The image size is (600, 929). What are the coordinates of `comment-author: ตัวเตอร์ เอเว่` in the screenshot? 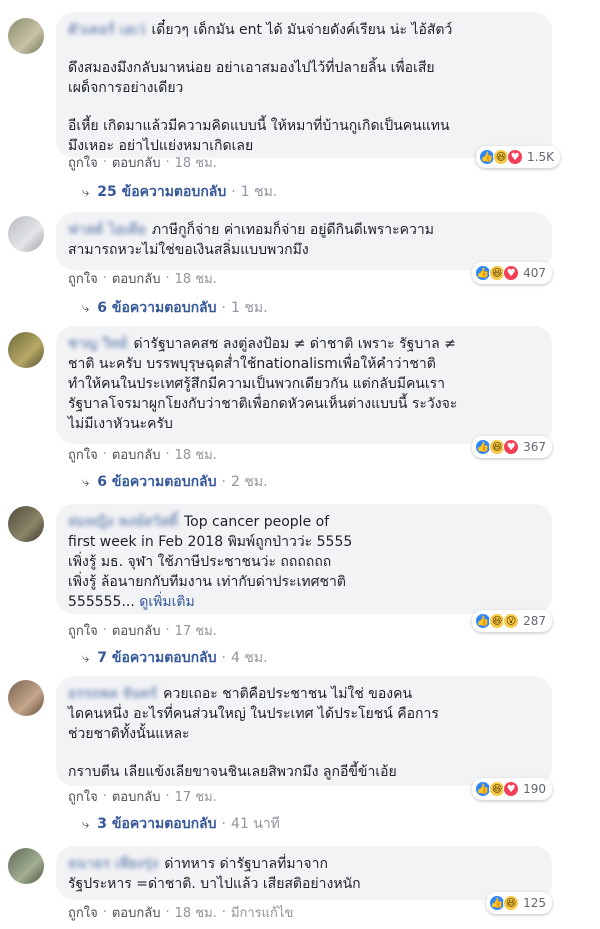 It's located at (106, 30).